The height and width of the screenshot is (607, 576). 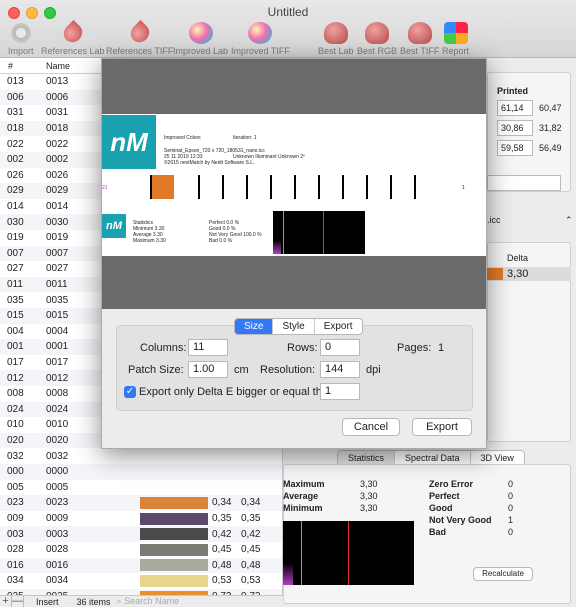 I want to click on table-row: 005 0005, so click(x=141, y=488).